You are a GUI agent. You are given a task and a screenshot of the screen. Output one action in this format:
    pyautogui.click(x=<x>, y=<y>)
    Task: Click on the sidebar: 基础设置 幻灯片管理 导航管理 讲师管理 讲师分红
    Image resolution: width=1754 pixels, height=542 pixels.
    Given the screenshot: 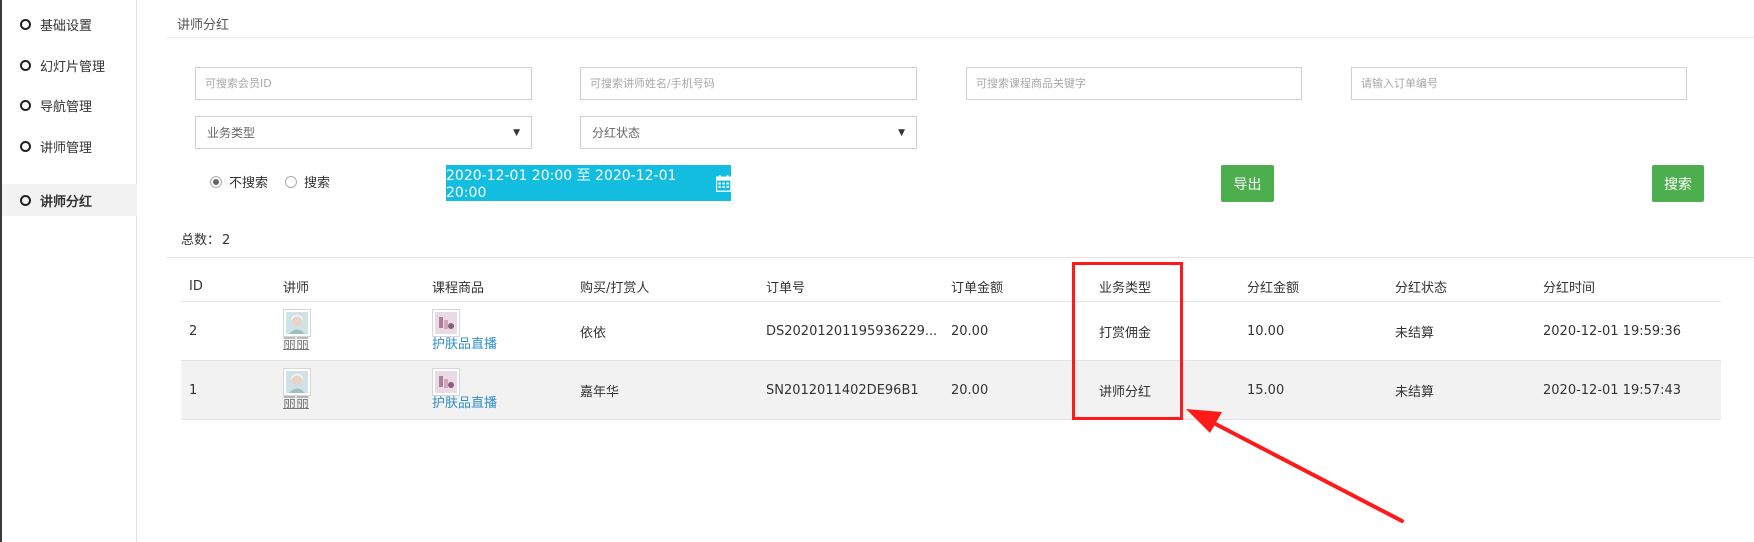 What is the action you would take?
    pyautogui.click(x=68, y=271)
    